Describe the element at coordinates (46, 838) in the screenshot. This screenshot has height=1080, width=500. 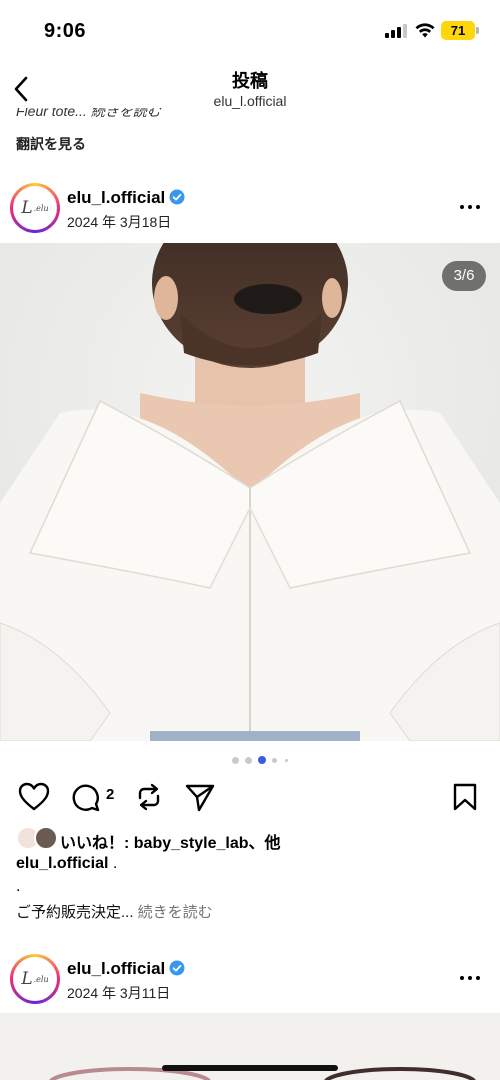
I see `liker-avatar` at that location.